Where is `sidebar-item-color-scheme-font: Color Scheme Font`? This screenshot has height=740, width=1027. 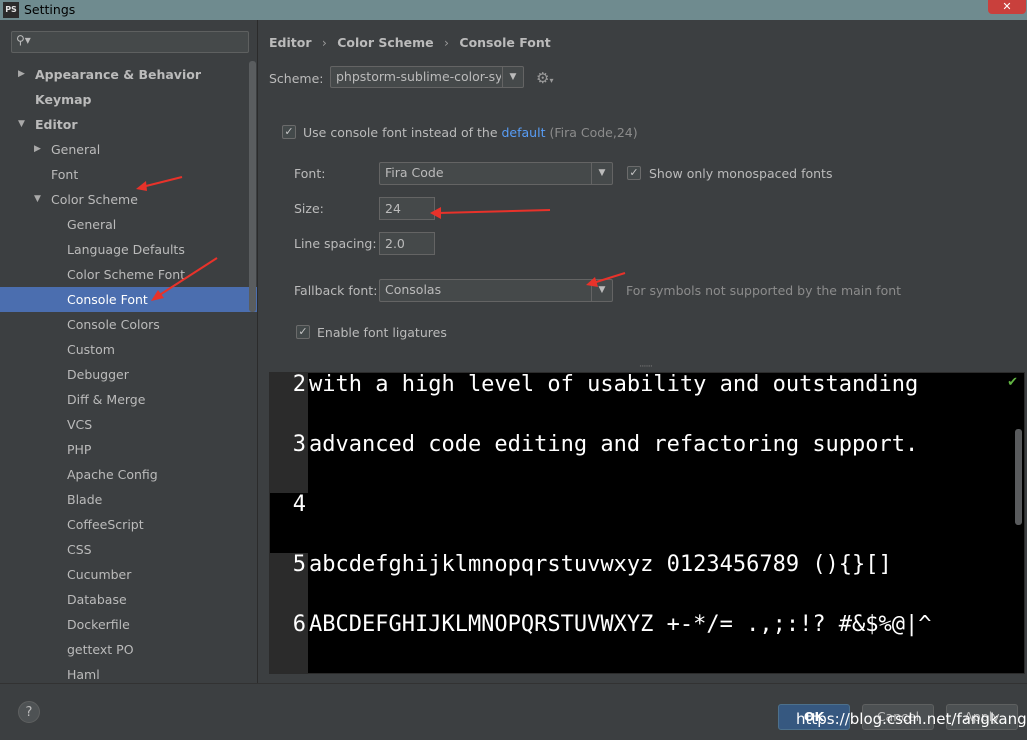 sidebar-item-color-scheme-font: Color Scheme Font is located at coordinates (128, 274).